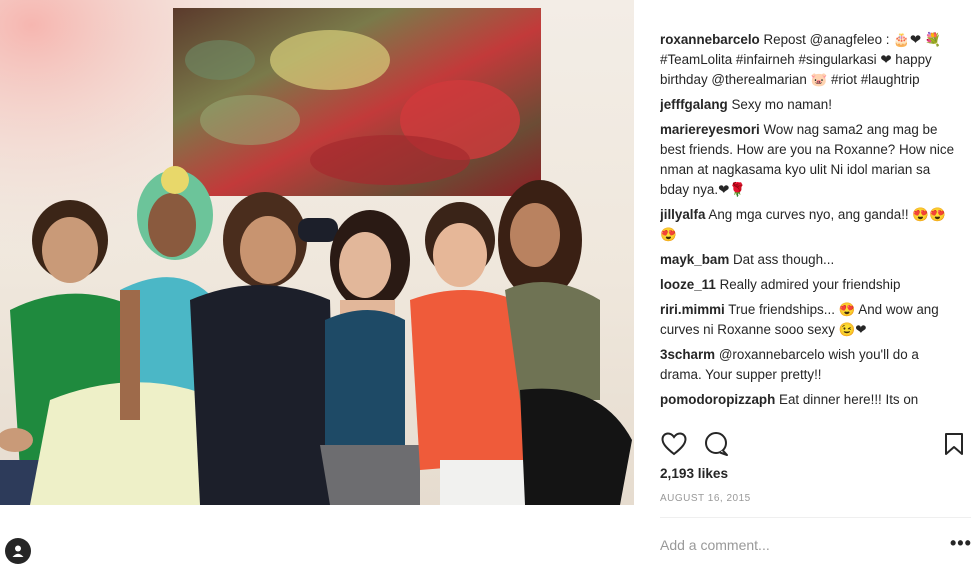 Image resolution: width=971 pixels, height=567 pixels. I want to click on comment-text: Really admired your friendship, so click(810, 284).